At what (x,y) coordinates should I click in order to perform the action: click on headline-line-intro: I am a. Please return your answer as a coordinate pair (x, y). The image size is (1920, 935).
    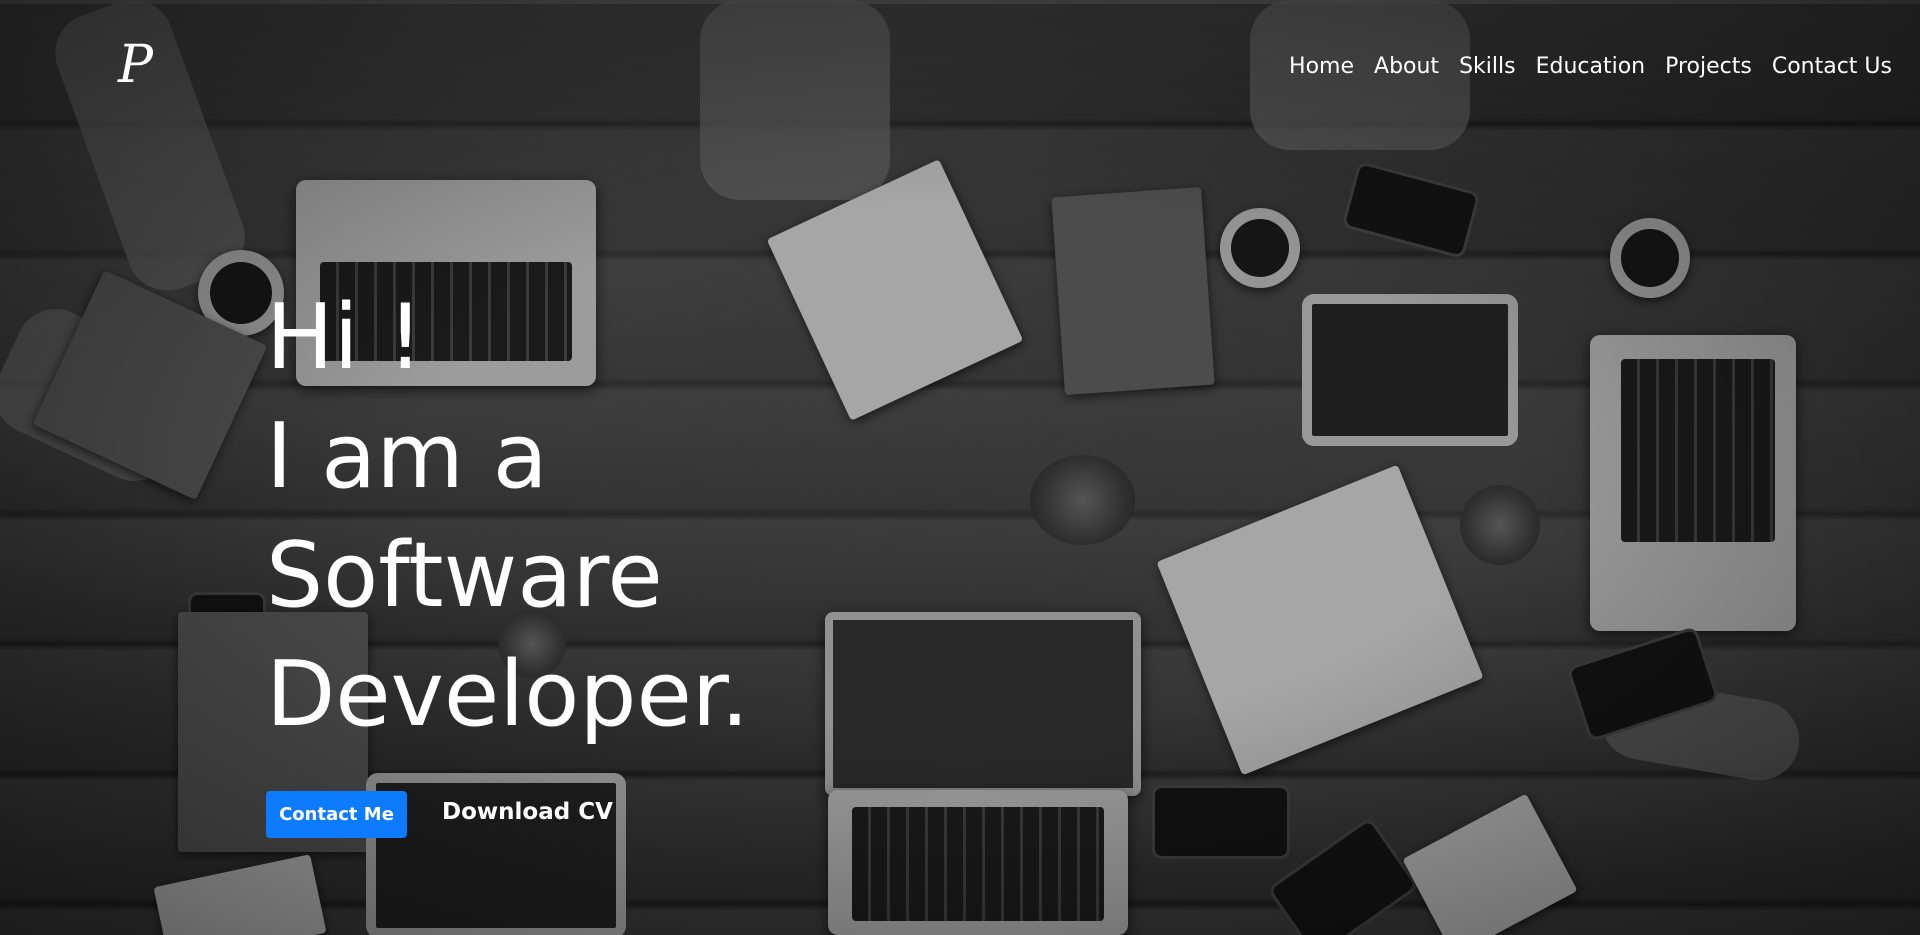
    Looking at the image, I should click on (407, 456).